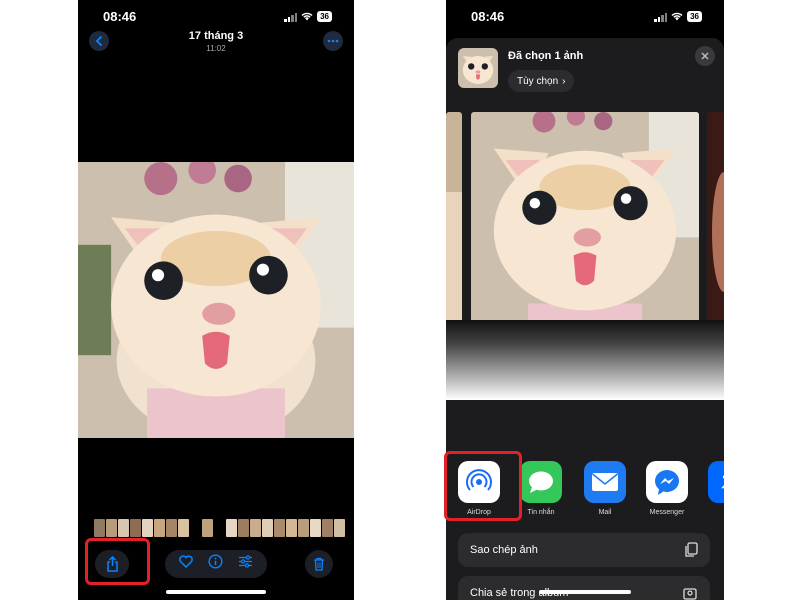  I want to click on zalo-app, so click(714, 485).